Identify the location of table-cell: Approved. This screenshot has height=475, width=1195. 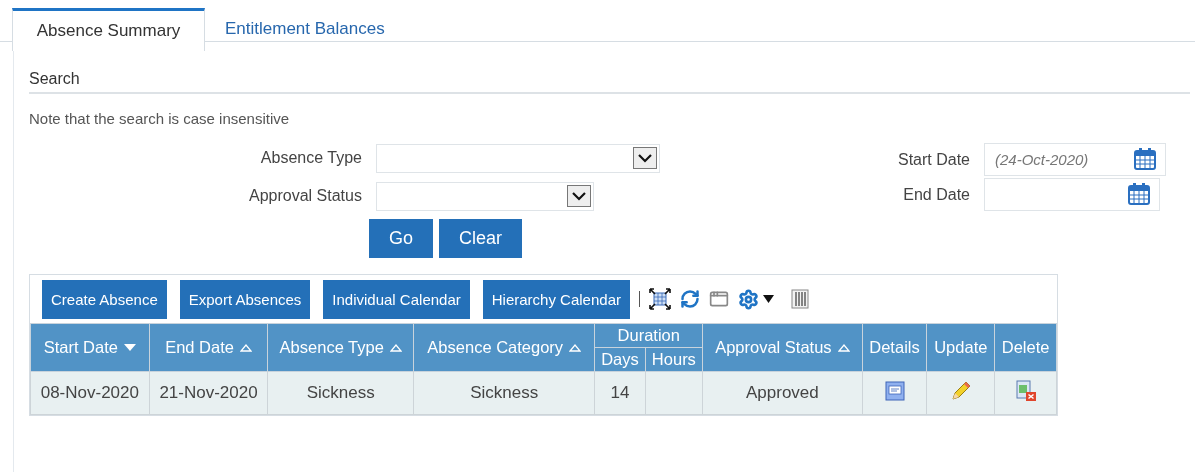
(782, 393).